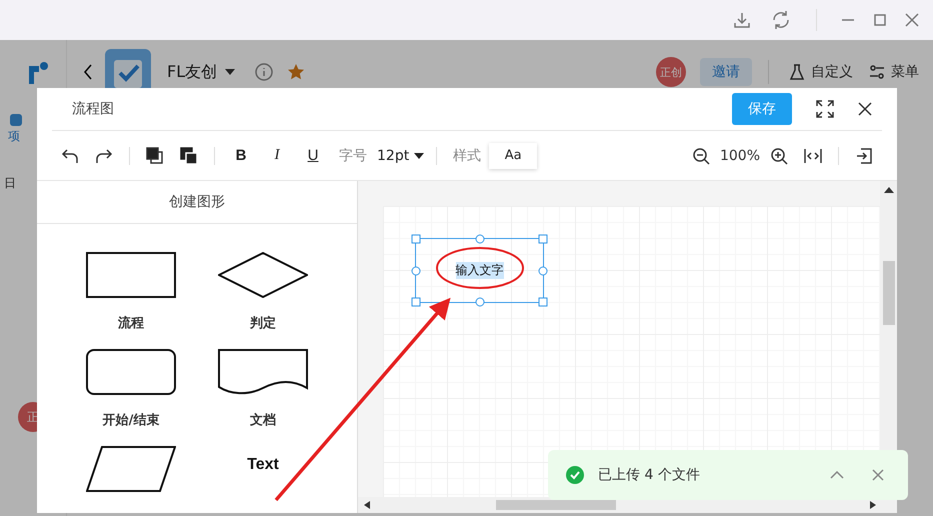 Image resolution: width=933 pixels, height=516 pixels. Describe the element at coordinates (263, 275) in the screenshot. I see `decision-shape` at that location.